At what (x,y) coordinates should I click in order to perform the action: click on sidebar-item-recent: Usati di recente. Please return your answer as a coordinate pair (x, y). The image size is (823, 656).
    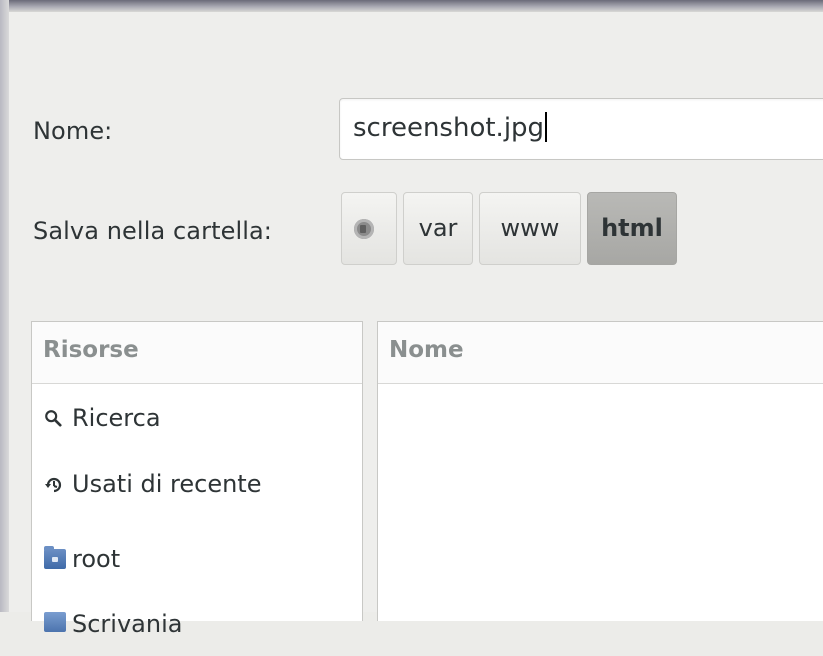
    Looking at the image, I should click on (197, 488).